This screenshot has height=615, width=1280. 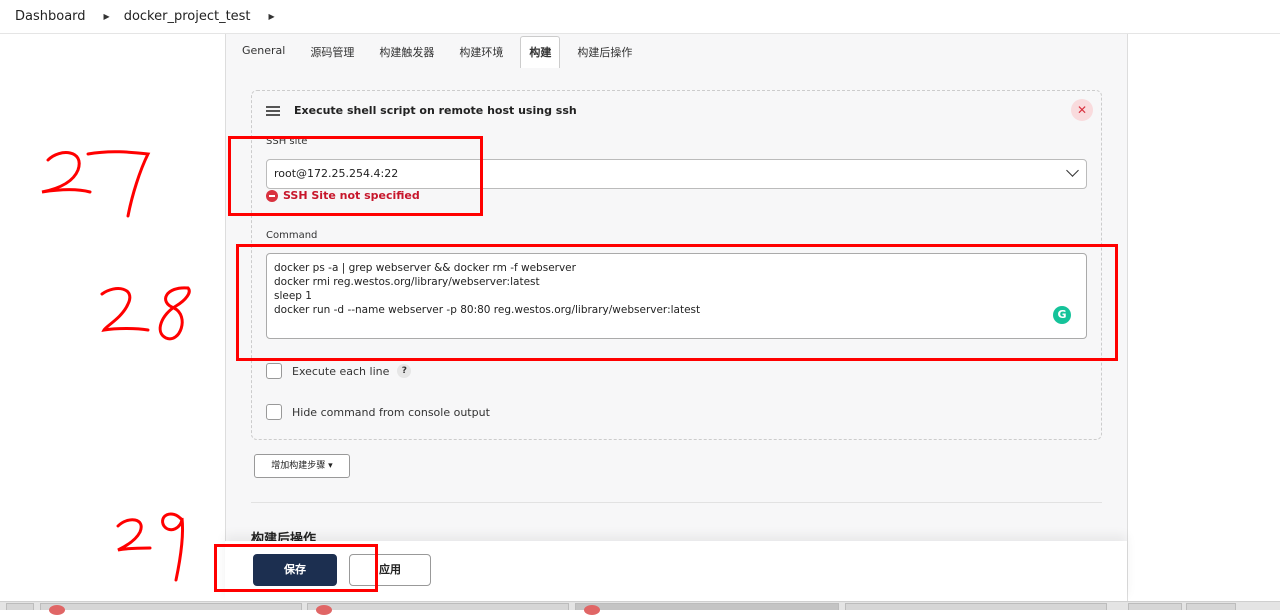 What do you see at coordinates (263, 52) in the screenshot?
I see `tab-general: General` at bounding box center [263, 52].